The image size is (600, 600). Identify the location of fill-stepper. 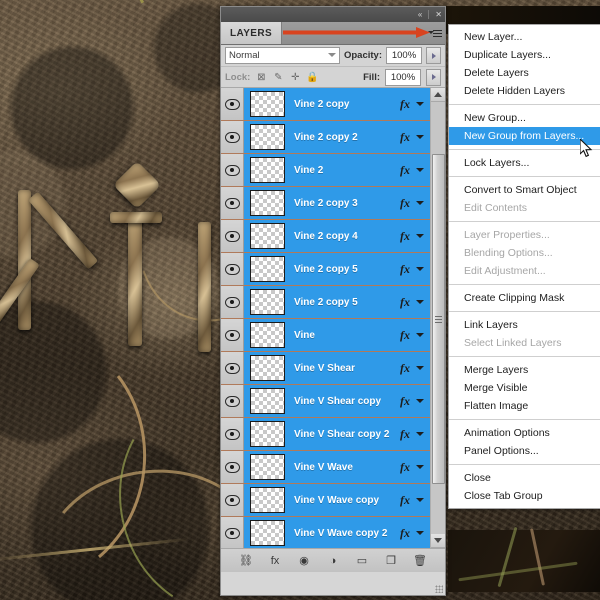
(433, 77).